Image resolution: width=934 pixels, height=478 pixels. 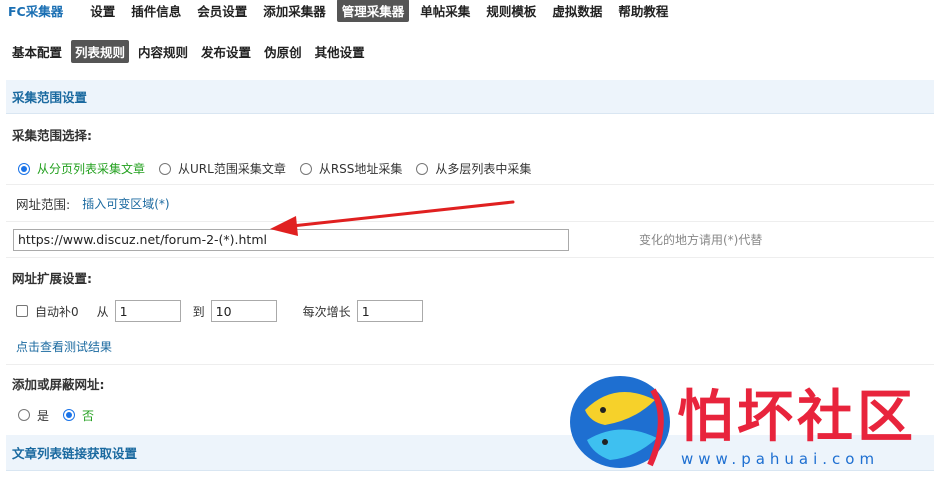 I want to click on watermark: 怕坏社区 www.pahuai.com, so click(x=745, y=424).